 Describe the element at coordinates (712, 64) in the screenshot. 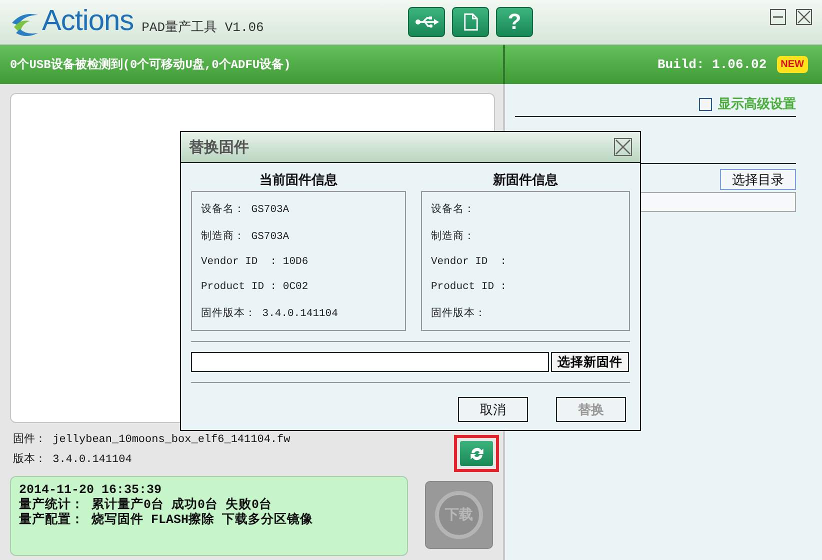

I see `build-number: Build: 1.06.02` at that location.